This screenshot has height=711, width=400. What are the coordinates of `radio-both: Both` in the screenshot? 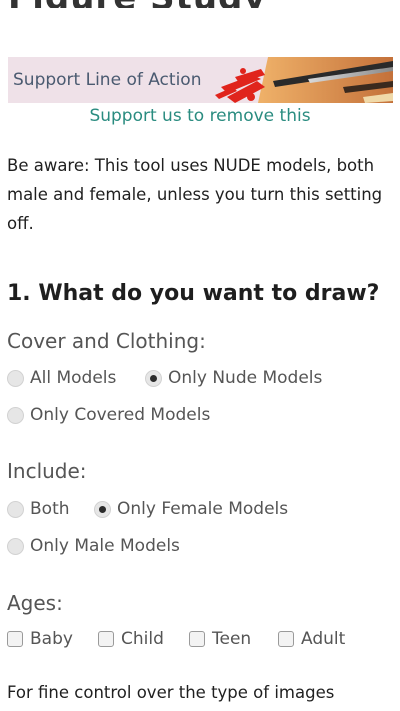 It's located at (38, 509).